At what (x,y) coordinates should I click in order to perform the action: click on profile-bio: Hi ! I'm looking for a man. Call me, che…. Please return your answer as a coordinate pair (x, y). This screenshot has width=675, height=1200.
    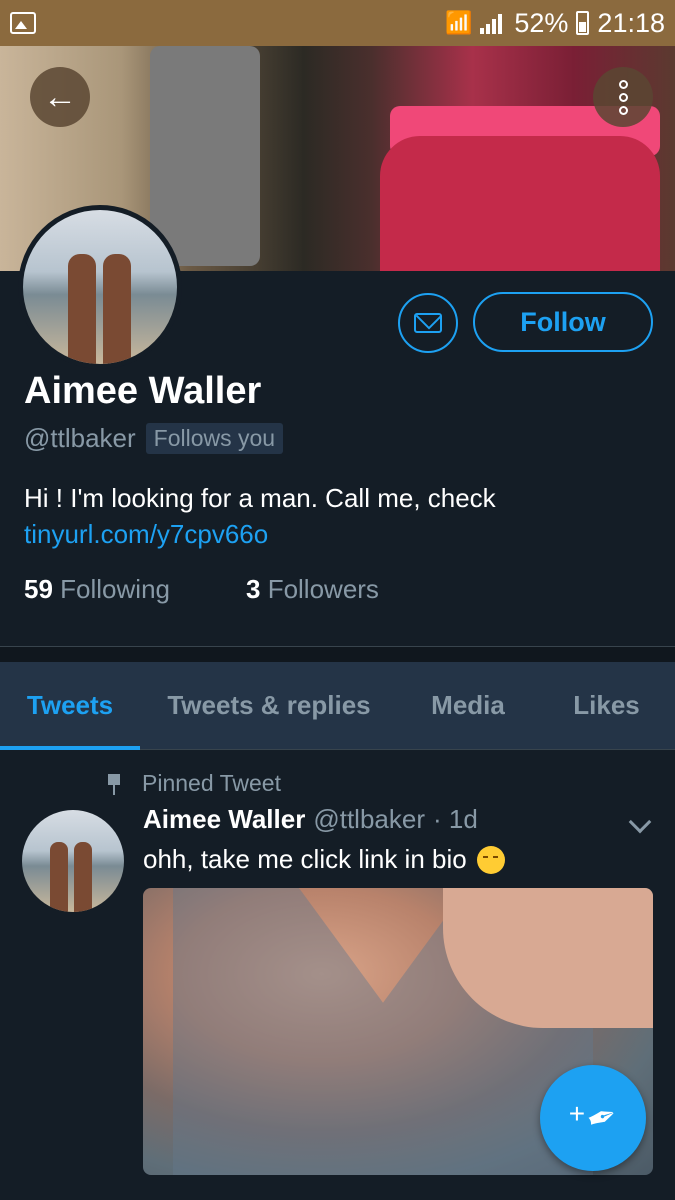
    Looking at the image, I should click on (334, 516).